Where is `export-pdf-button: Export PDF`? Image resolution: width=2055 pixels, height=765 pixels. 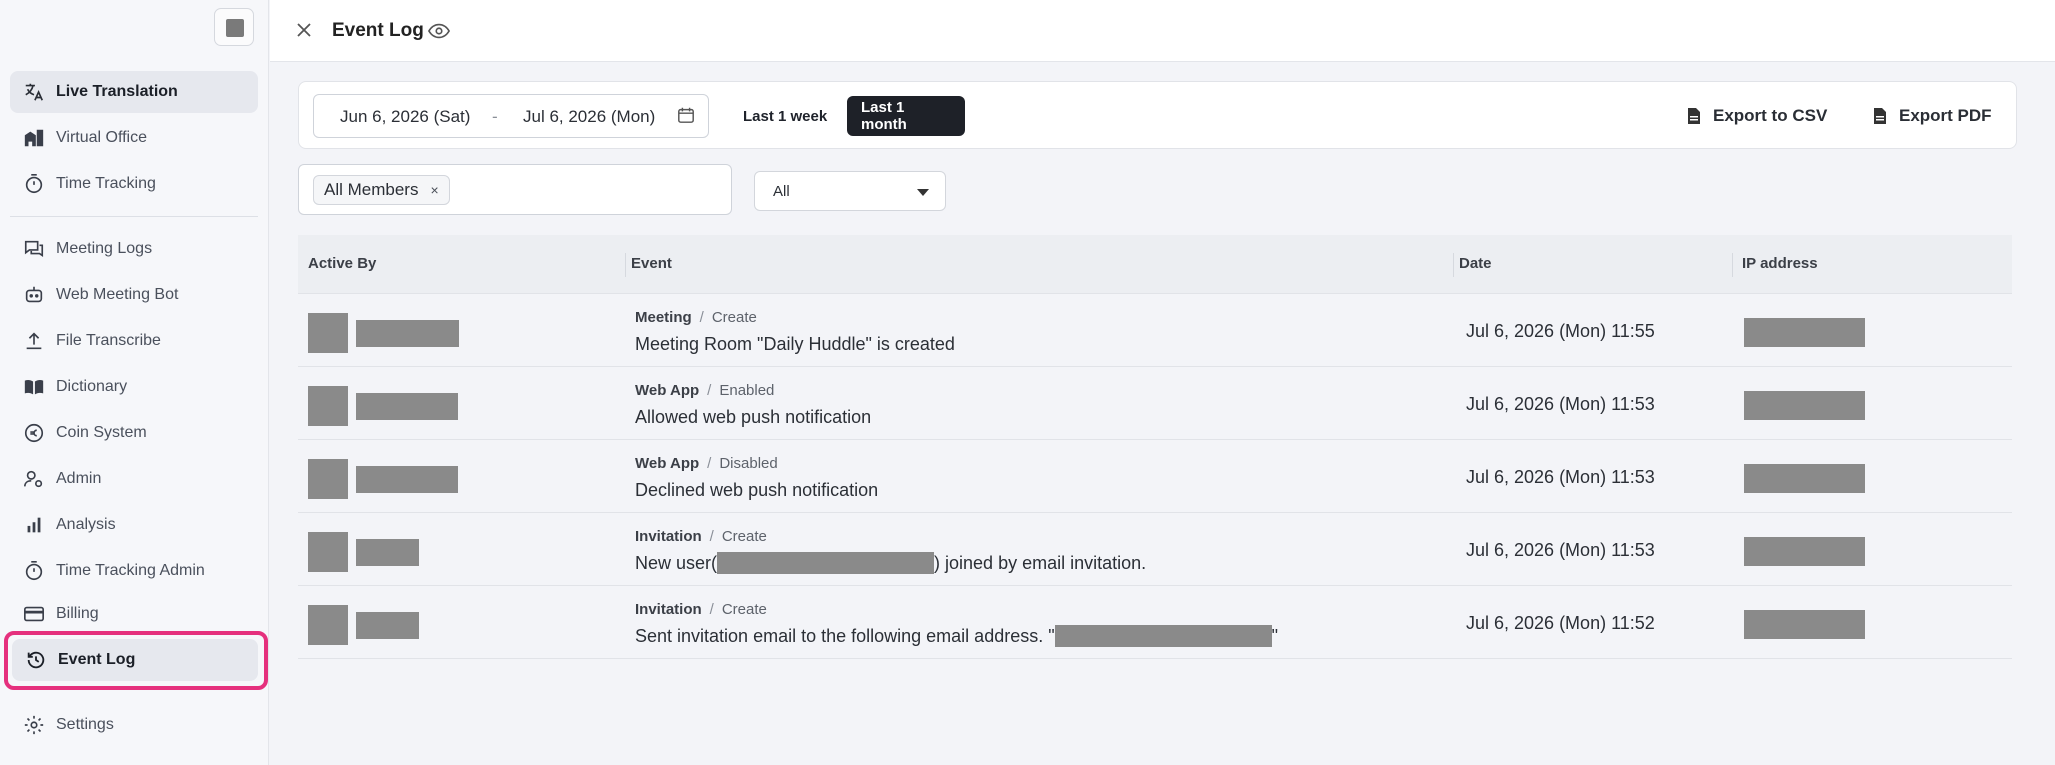 export-pdf-button: Export PDF is located at coordinates (1932, 116).